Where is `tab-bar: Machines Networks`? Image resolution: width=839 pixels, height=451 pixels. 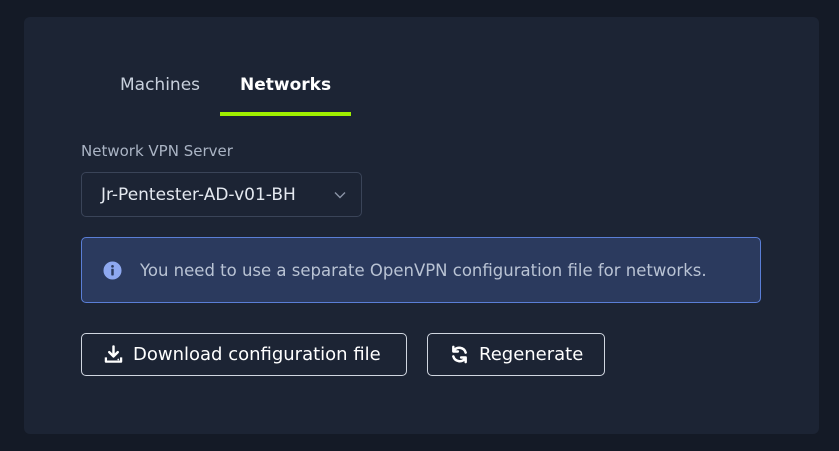
tab-bar: Machines Networks is located at coordinates (226, 94).